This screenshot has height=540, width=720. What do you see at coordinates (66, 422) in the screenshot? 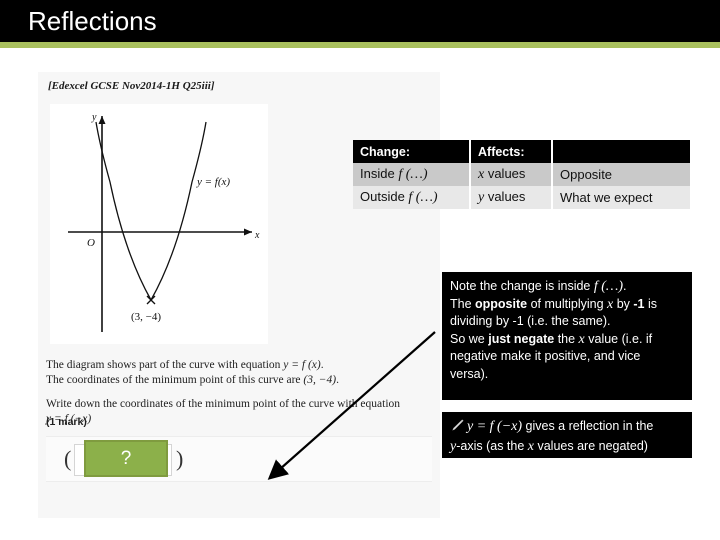
I see `marks-label: (1 mark)` at bounding box center [66, 422].